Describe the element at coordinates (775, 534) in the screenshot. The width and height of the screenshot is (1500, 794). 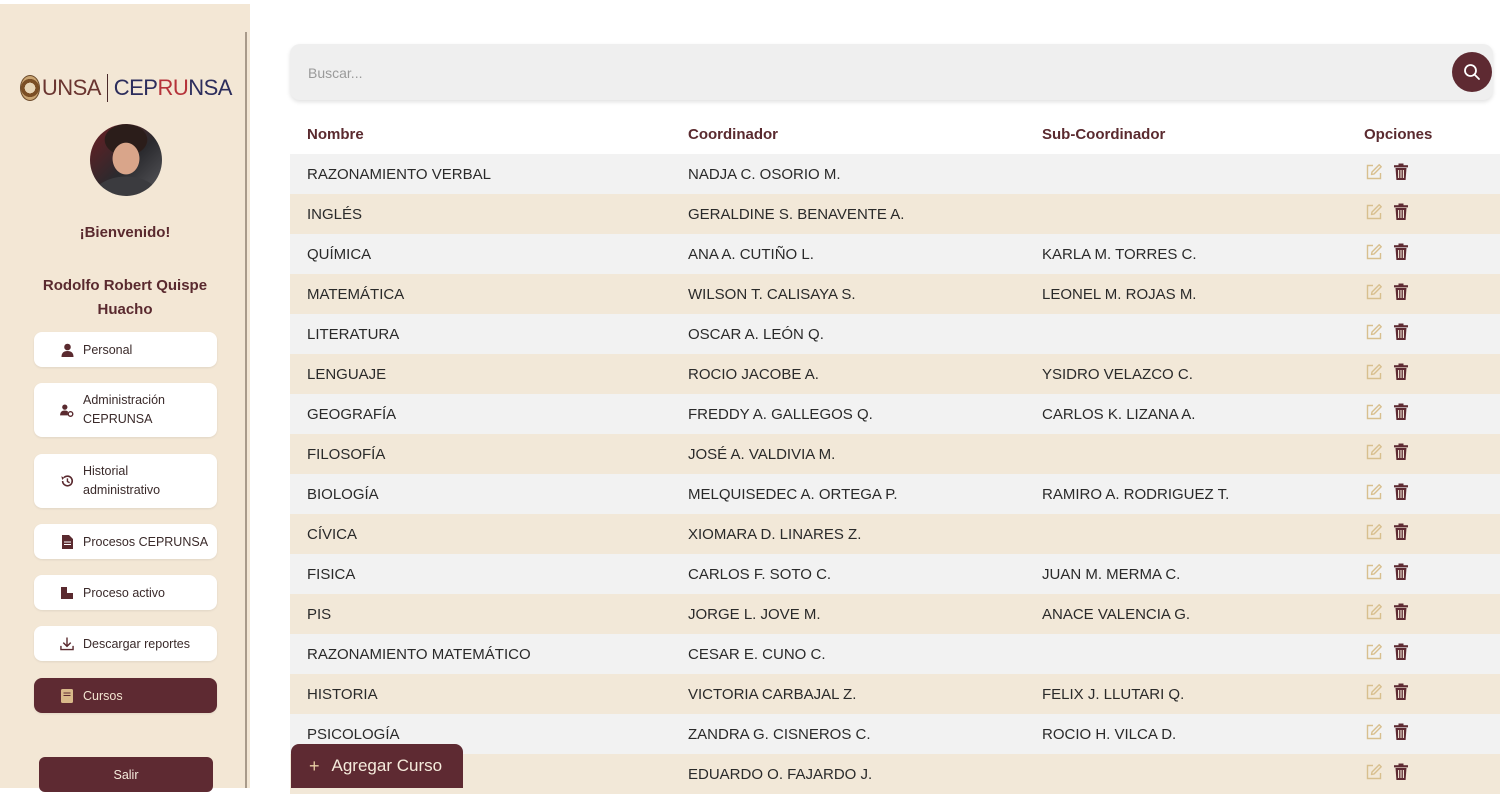
I see `cell-coordinador: XIOMARA D. LINARES Z.` at that location.